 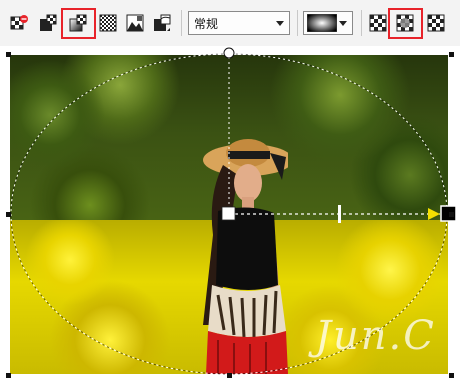 I want to click on radius-handle, so click(x=229, y=53).